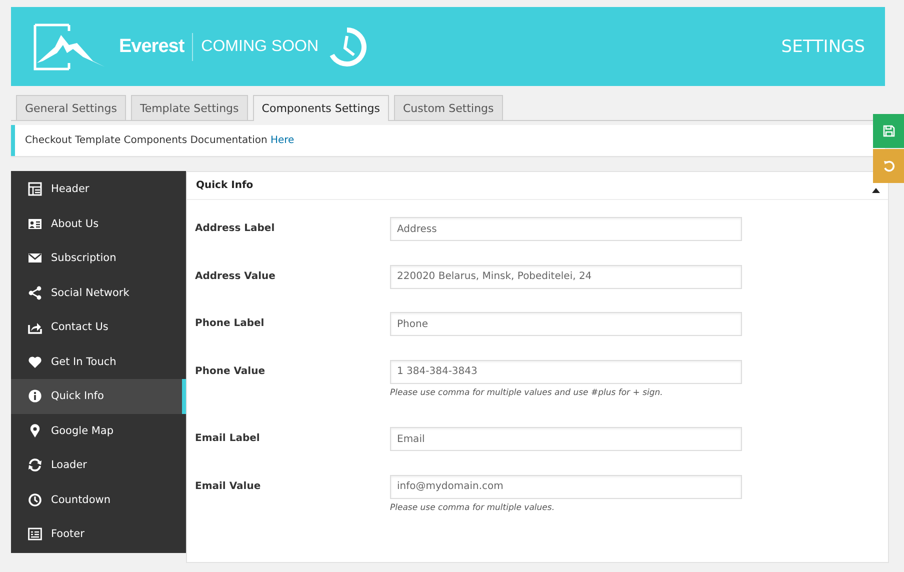 Image resolution: width=904 pixels, height=572 pixels. I want to click on map-pin-icon, so click(35, 431).